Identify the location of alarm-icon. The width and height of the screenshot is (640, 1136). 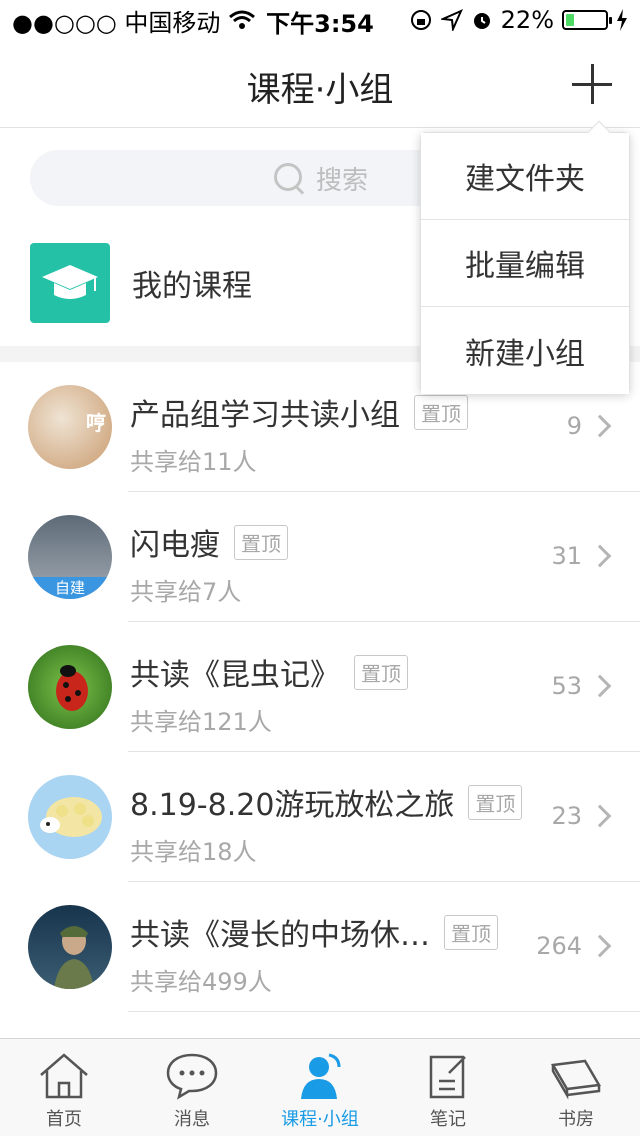
(481, 21).